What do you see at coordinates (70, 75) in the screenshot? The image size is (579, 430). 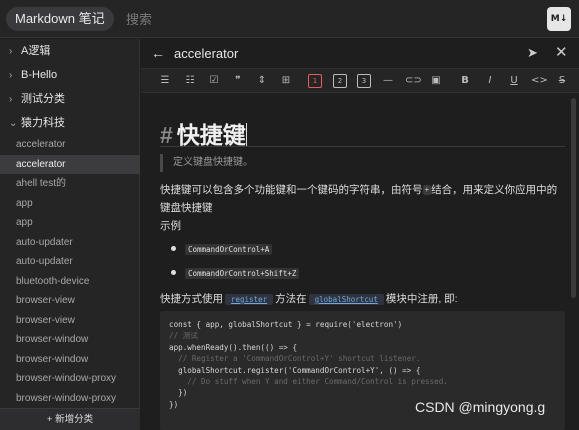 I see `sidebar-category: › B-Hello` at bounding box center [70, 75].